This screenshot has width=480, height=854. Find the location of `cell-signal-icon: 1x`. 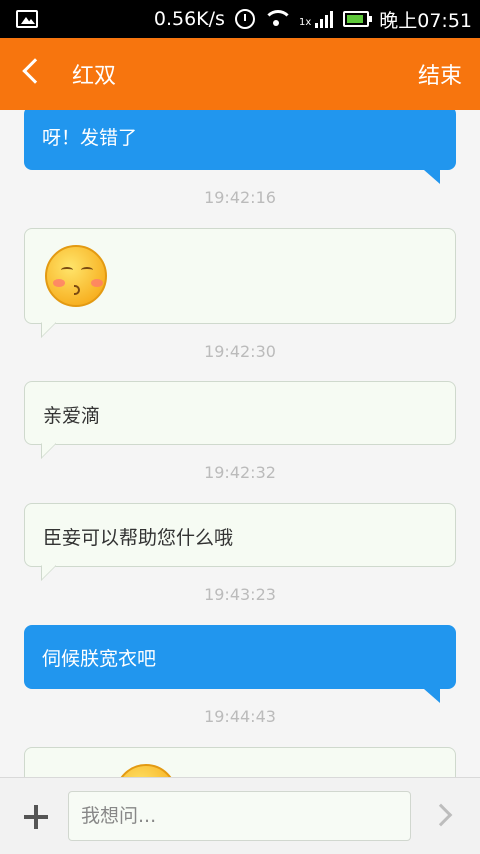

cell-signal-icon: 1x is located at coordinates (316, 19).